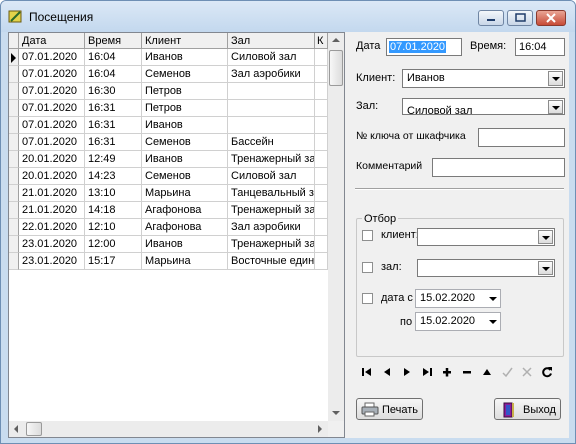  Describe the element at coordinates (113, 210) in the screenshot. I see `grid-cell: 14:18` at that location.